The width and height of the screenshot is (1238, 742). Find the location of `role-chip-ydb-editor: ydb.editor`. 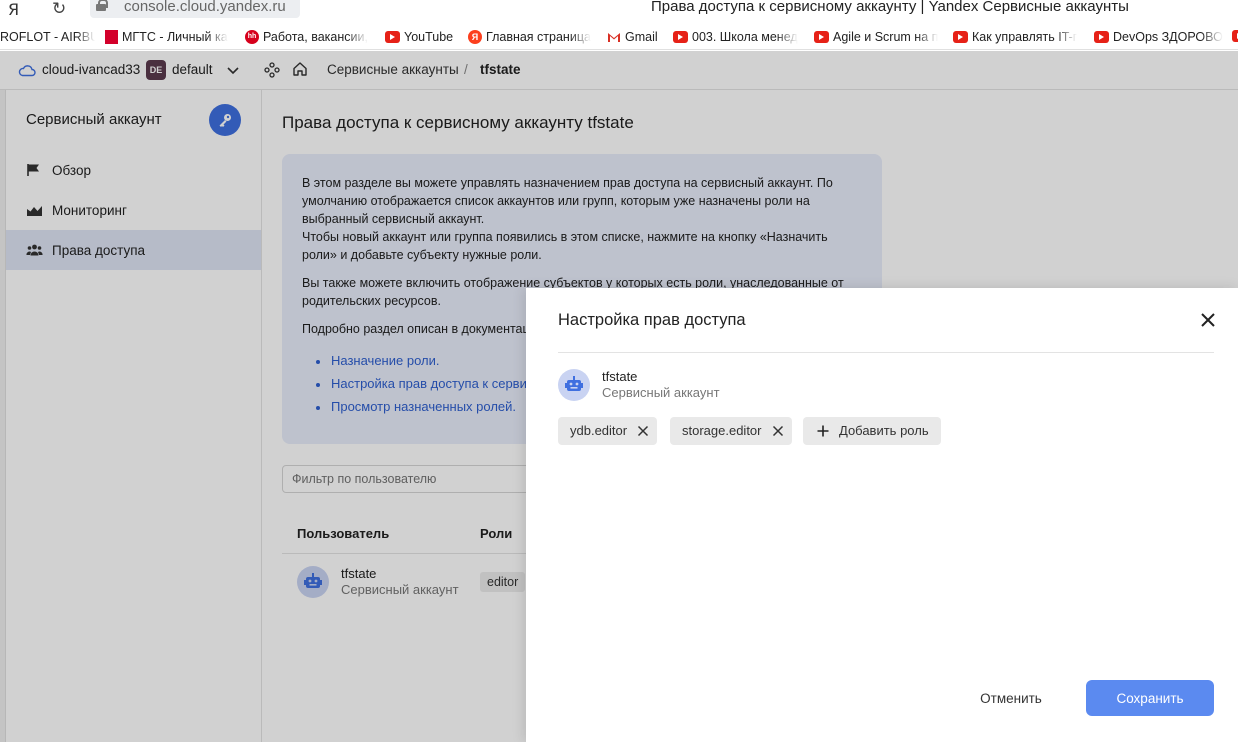

role-chip-ydb-editor: ydb.editor is located at coordinates (608, 431).